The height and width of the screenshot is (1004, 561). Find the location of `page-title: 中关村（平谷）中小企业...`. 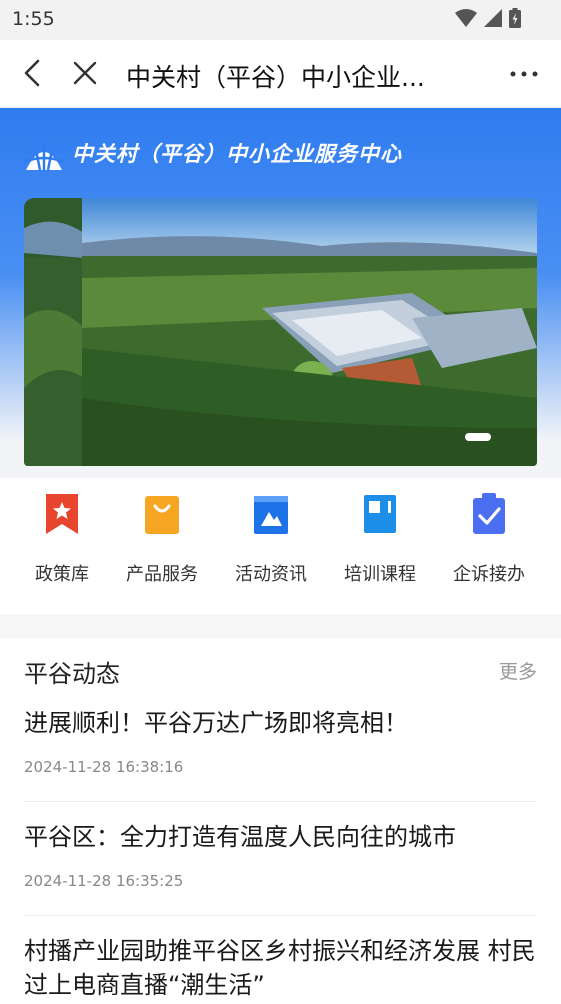

page-title: 中关村（平谷）中小企业... is located at coordinates (275, 77).